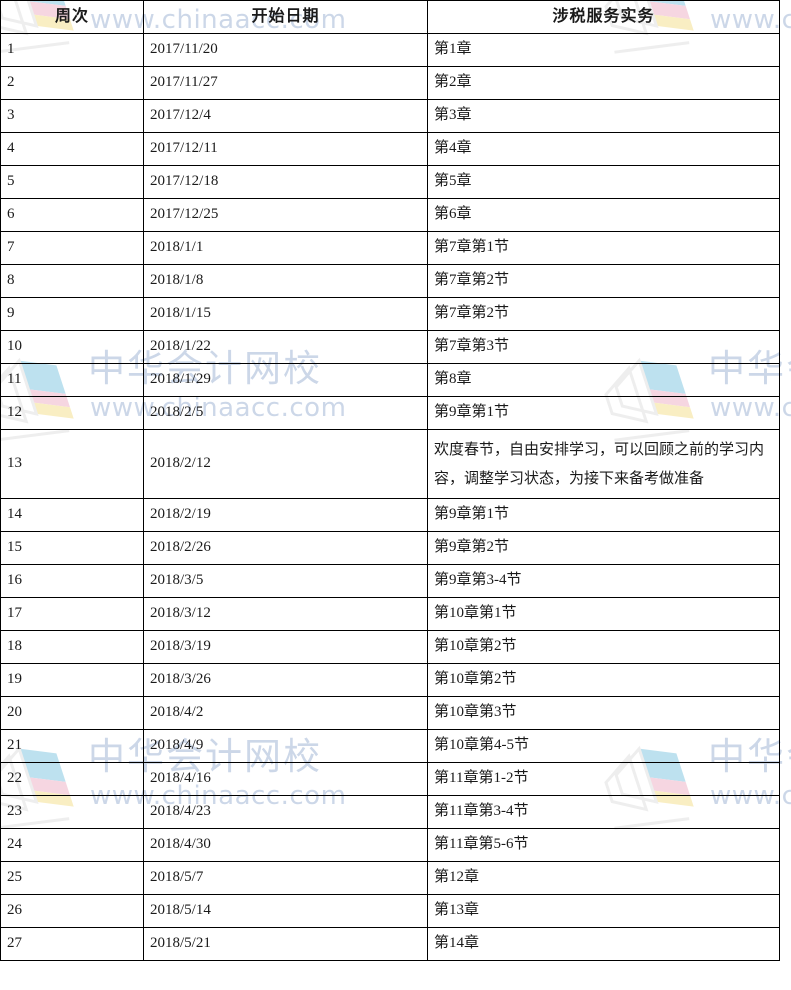 The height and width of the screenshot is (990, 791). I want to click on table-row: 5 2017/12/18 第5章, so click(390, 182).